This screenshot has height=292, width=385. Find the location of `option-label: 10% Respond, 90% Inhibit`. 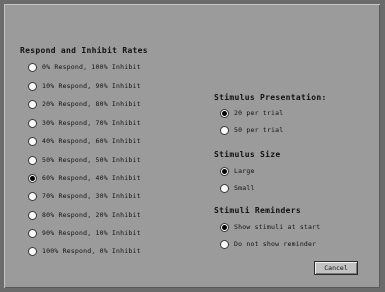

option-label: 10% Respond, 90% Inhibit is located at coordinates (91, 86).